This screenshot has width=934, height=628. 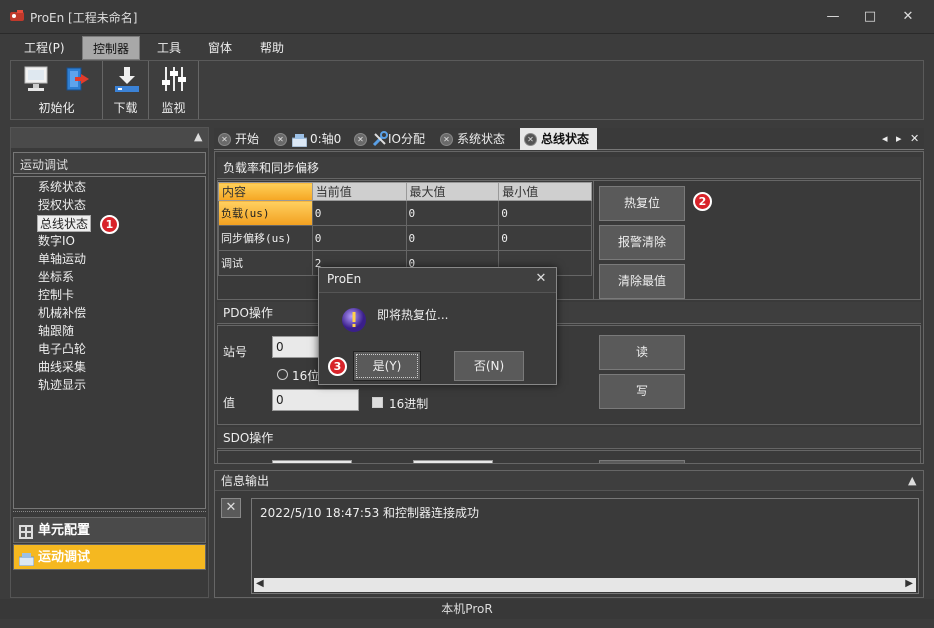 I want to click on ribbon-group-download: 下载, so click(x=126, y=90).